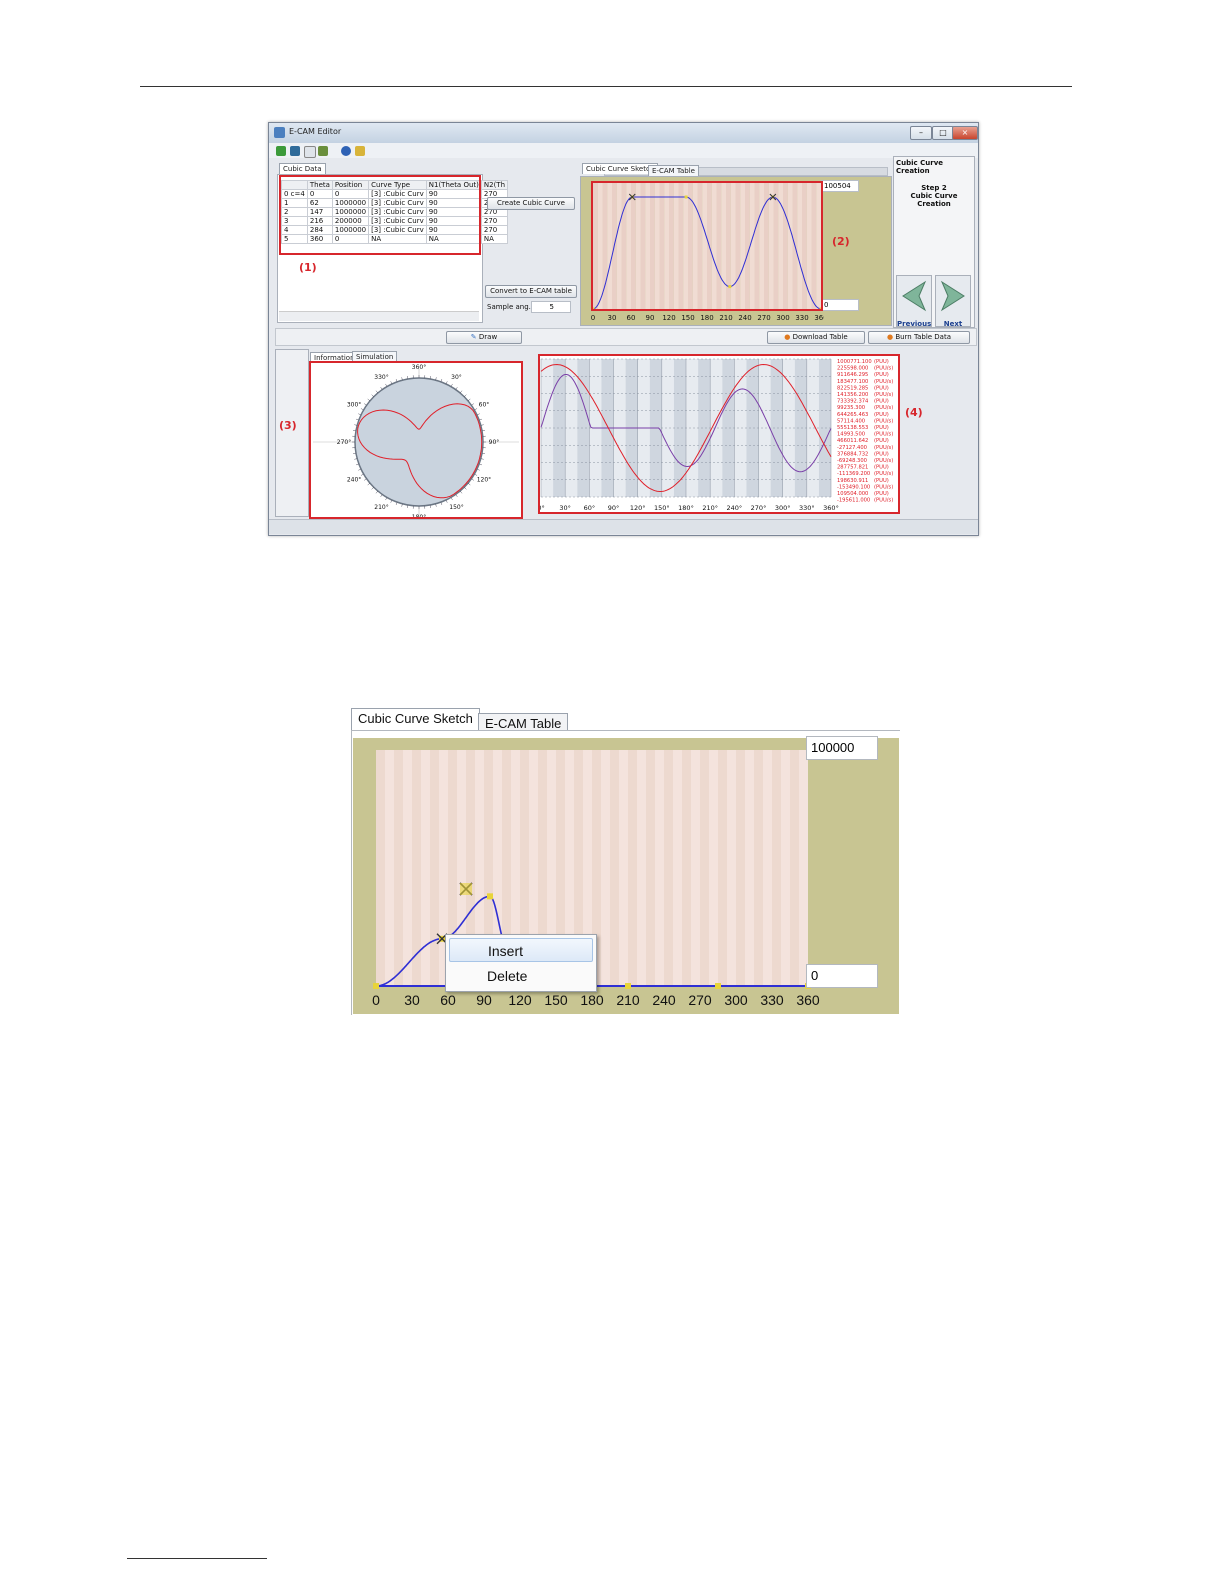 The height and width of the screenshot is (1584, 1224). Describe the element at coordinates (521, 950) in the screenshot. I see `context-menu-insert: Insert` at that location.